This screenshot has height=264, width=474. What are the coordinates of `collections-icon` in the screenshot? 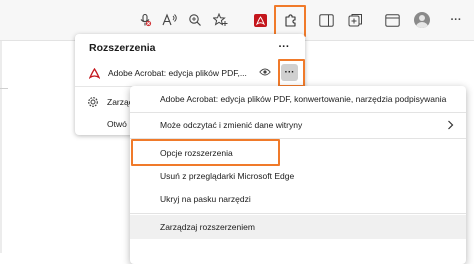 It's located at (355, 20).